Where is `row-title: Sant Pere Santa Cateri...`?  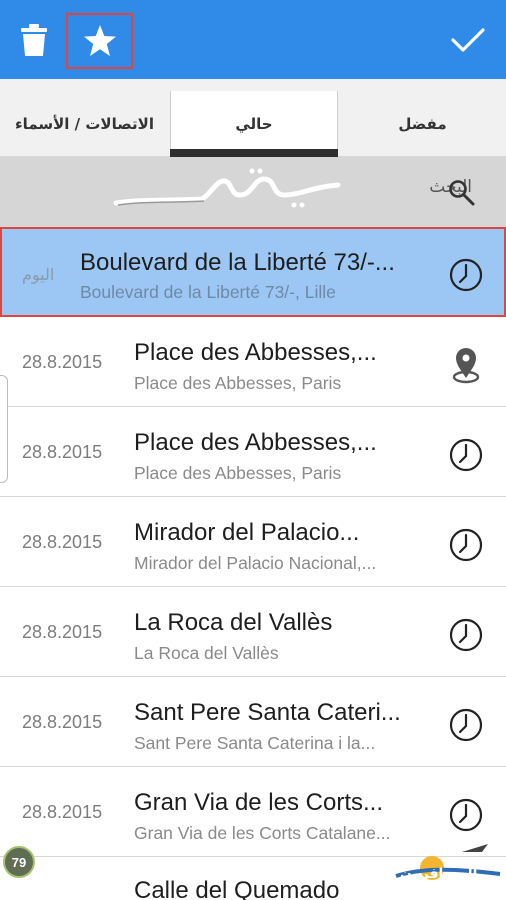
row-title: Sant Pere Santa Cateri... is located at coordinates (267, 712).